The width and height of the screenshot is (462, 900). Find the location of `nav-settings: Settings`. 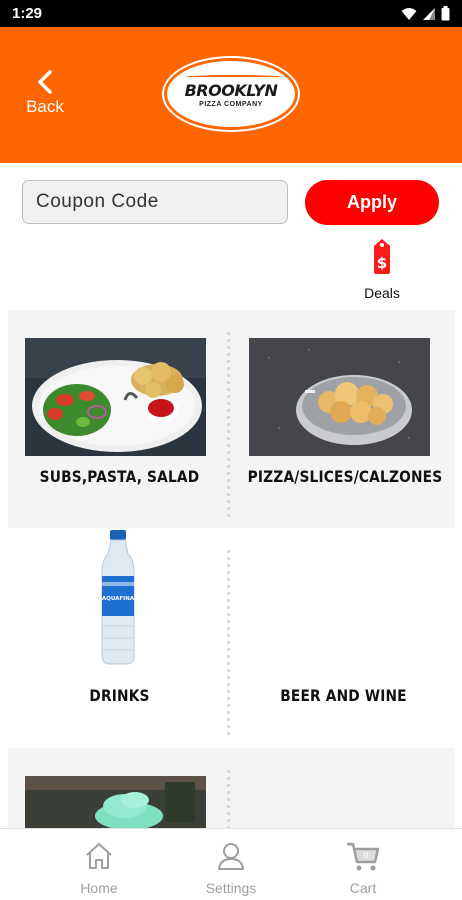

nav-settings: Settings is located at coordinates (231, 864).